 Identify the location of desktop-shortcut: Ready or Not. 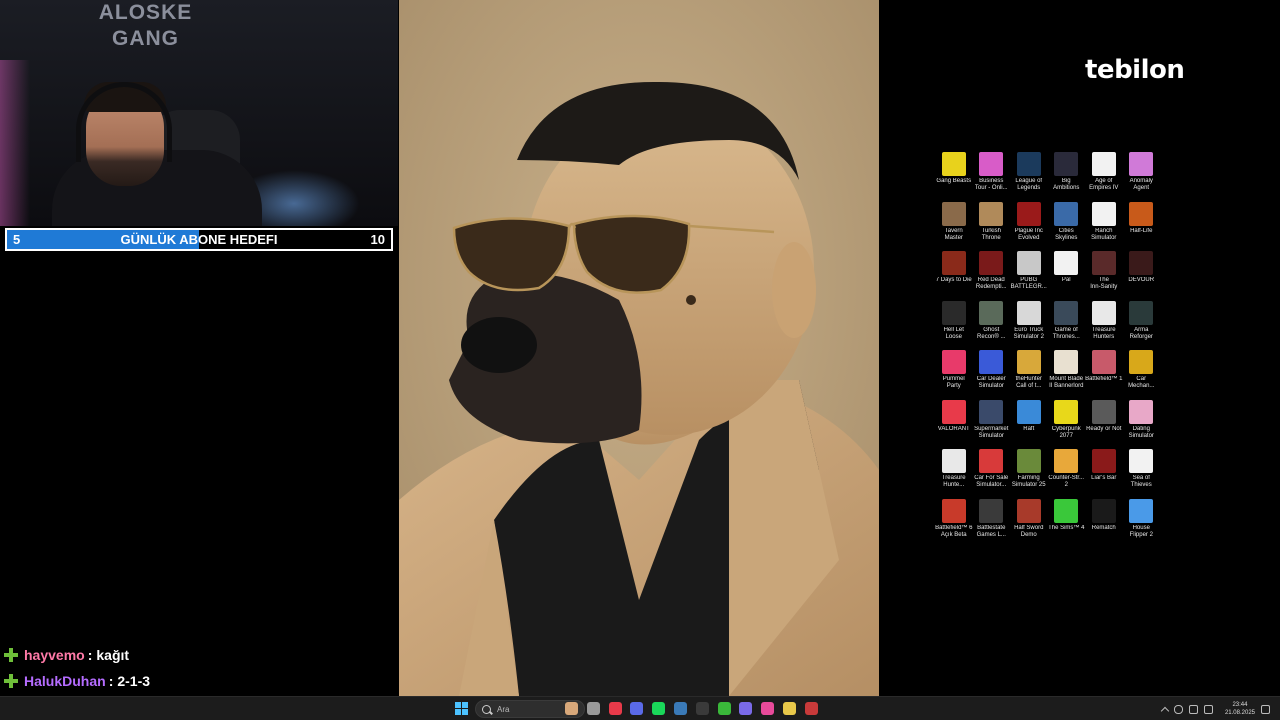
(1104, 423).